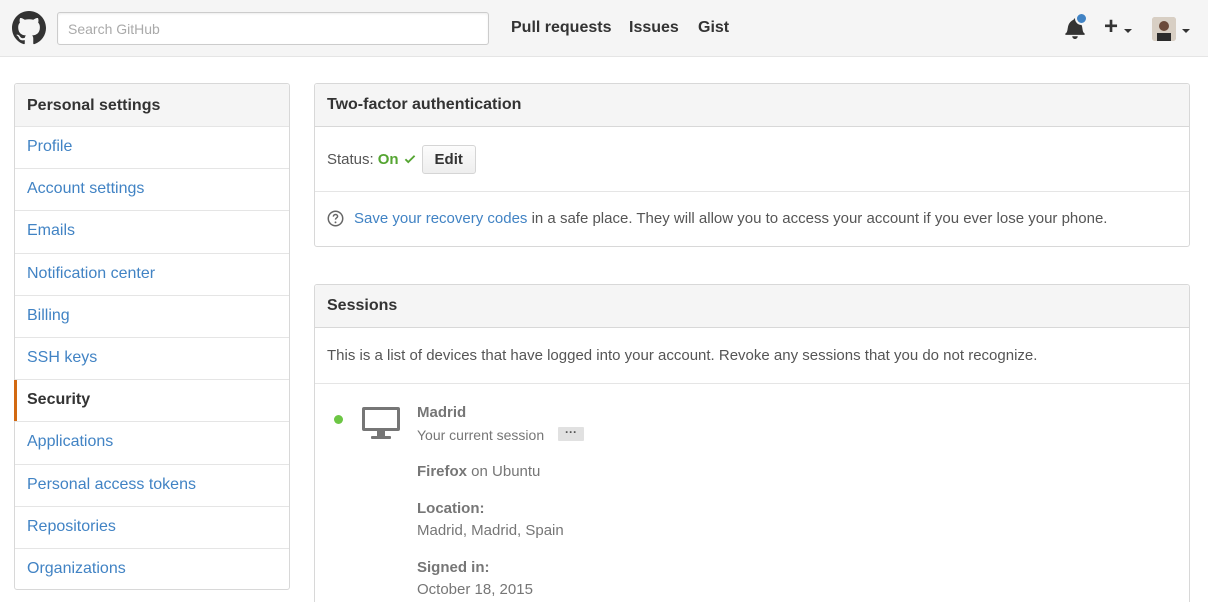 Image resolution: width=1208 pixels, height=602 pixels. What do you see at coordinates (481, 435) in the screenshot?
I see `current-session-label: Your current session` at bounding box center [481, 435].